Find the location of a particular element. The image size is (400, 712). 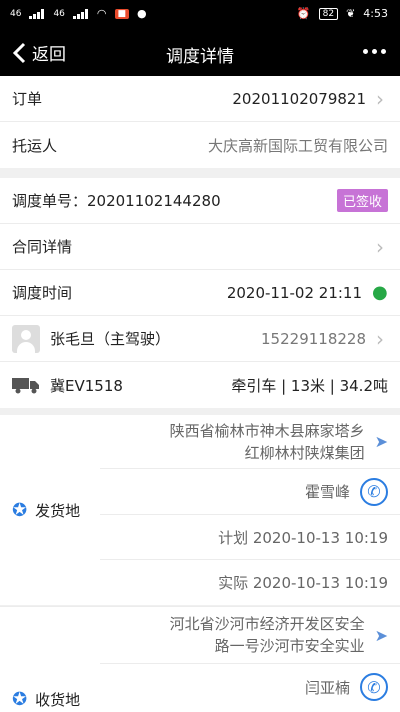

origin-address: 陕西省榆林市神木县麻家塔乡 红柳林村陕煤集团 is located at coordinates (267, 441).